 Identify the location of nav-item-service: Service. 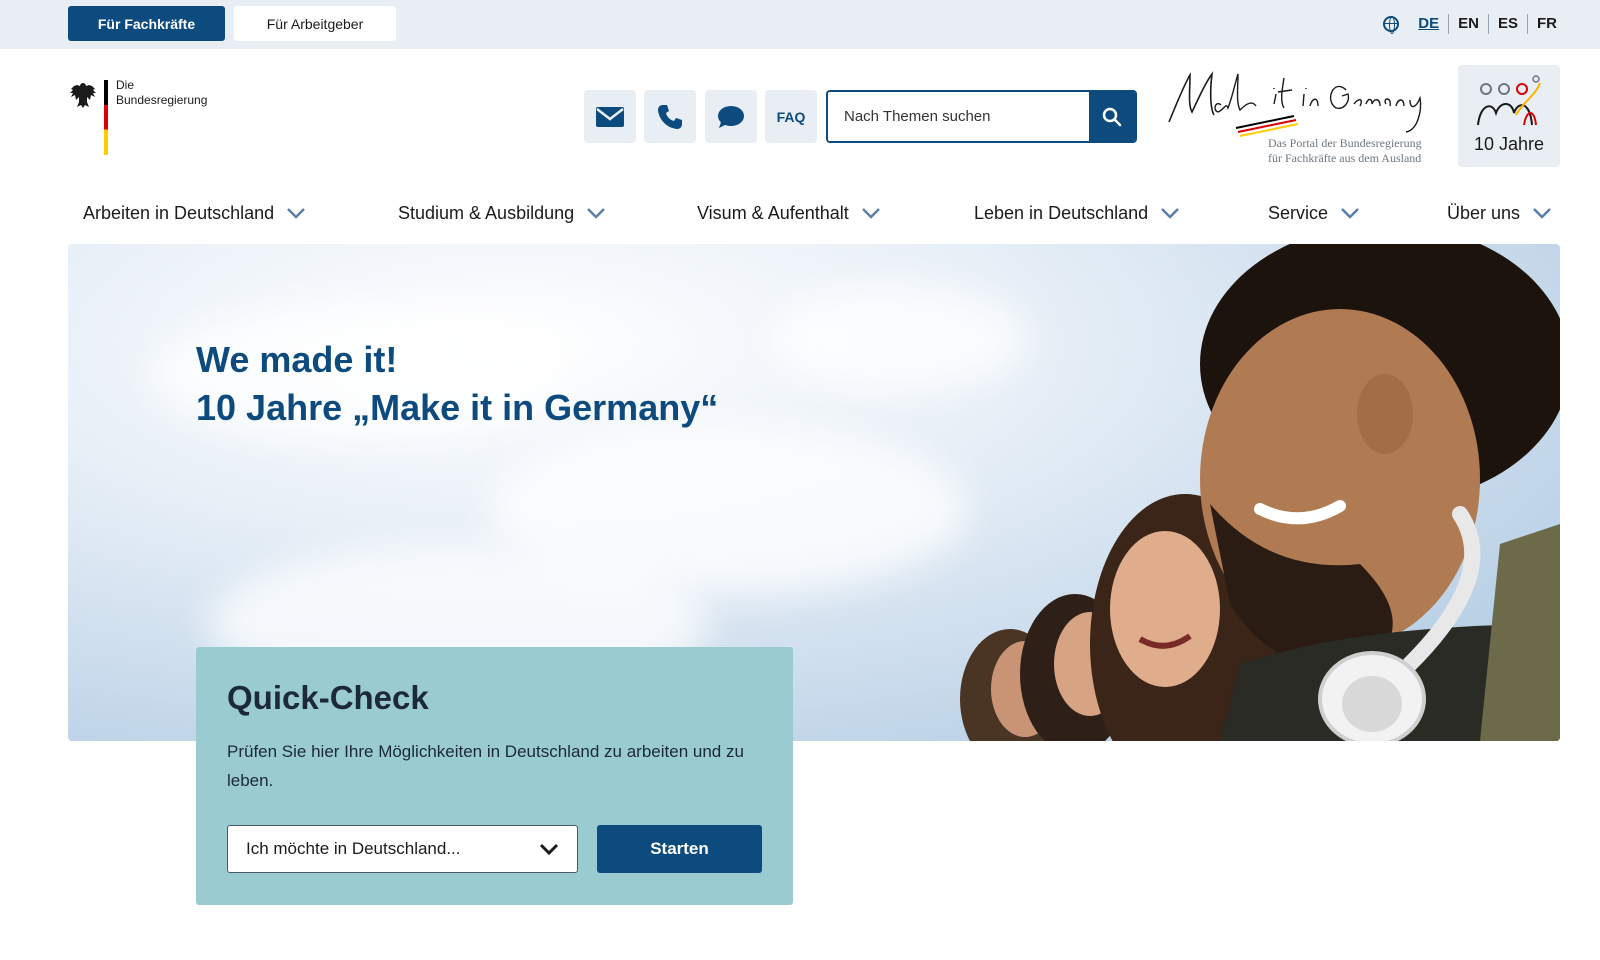
(1314, 213).